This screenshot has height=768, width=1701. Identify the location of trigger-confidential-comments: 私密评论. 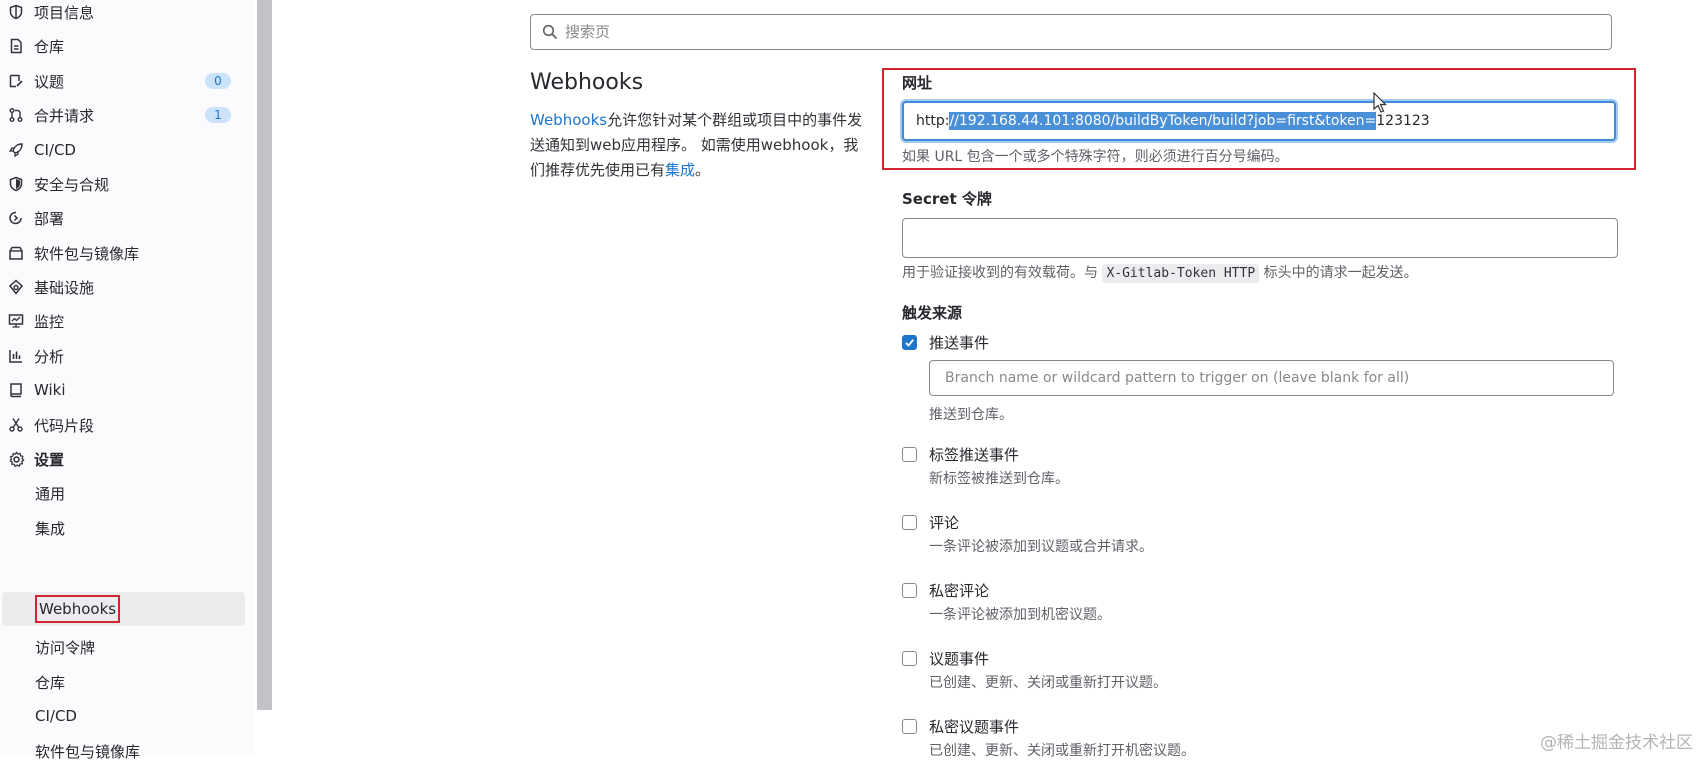
(945, 590).